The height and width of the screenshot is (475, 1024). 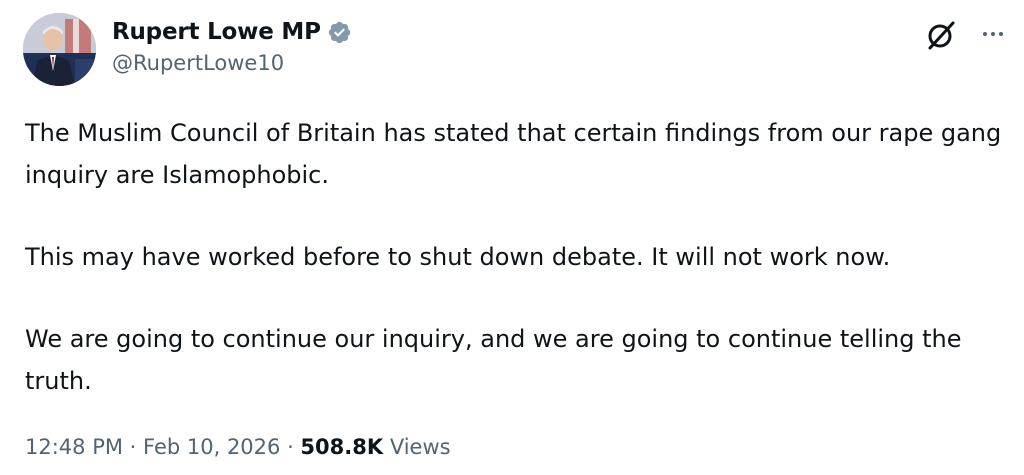 I want to click on tweet-time: 12:48 PM, so click(x=74, y=447).